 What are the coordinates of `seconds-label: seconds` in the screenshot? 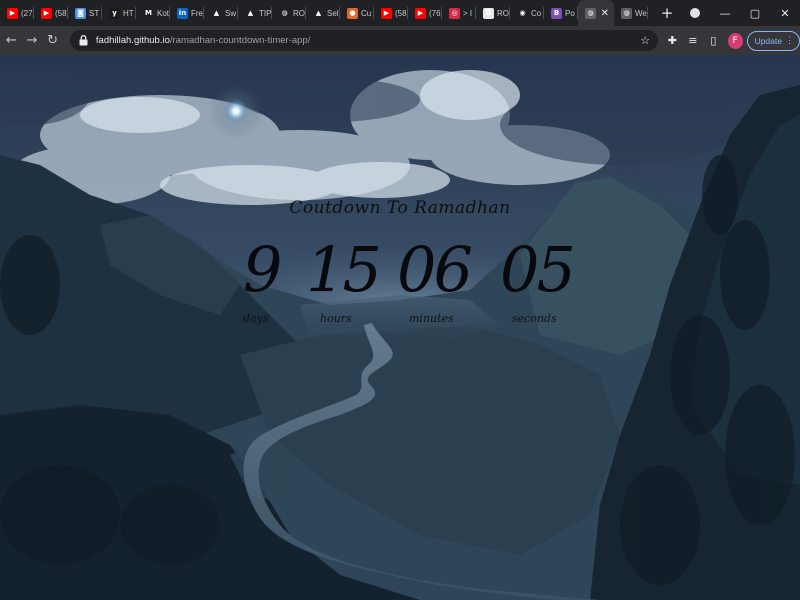 It's located at (534, 318).